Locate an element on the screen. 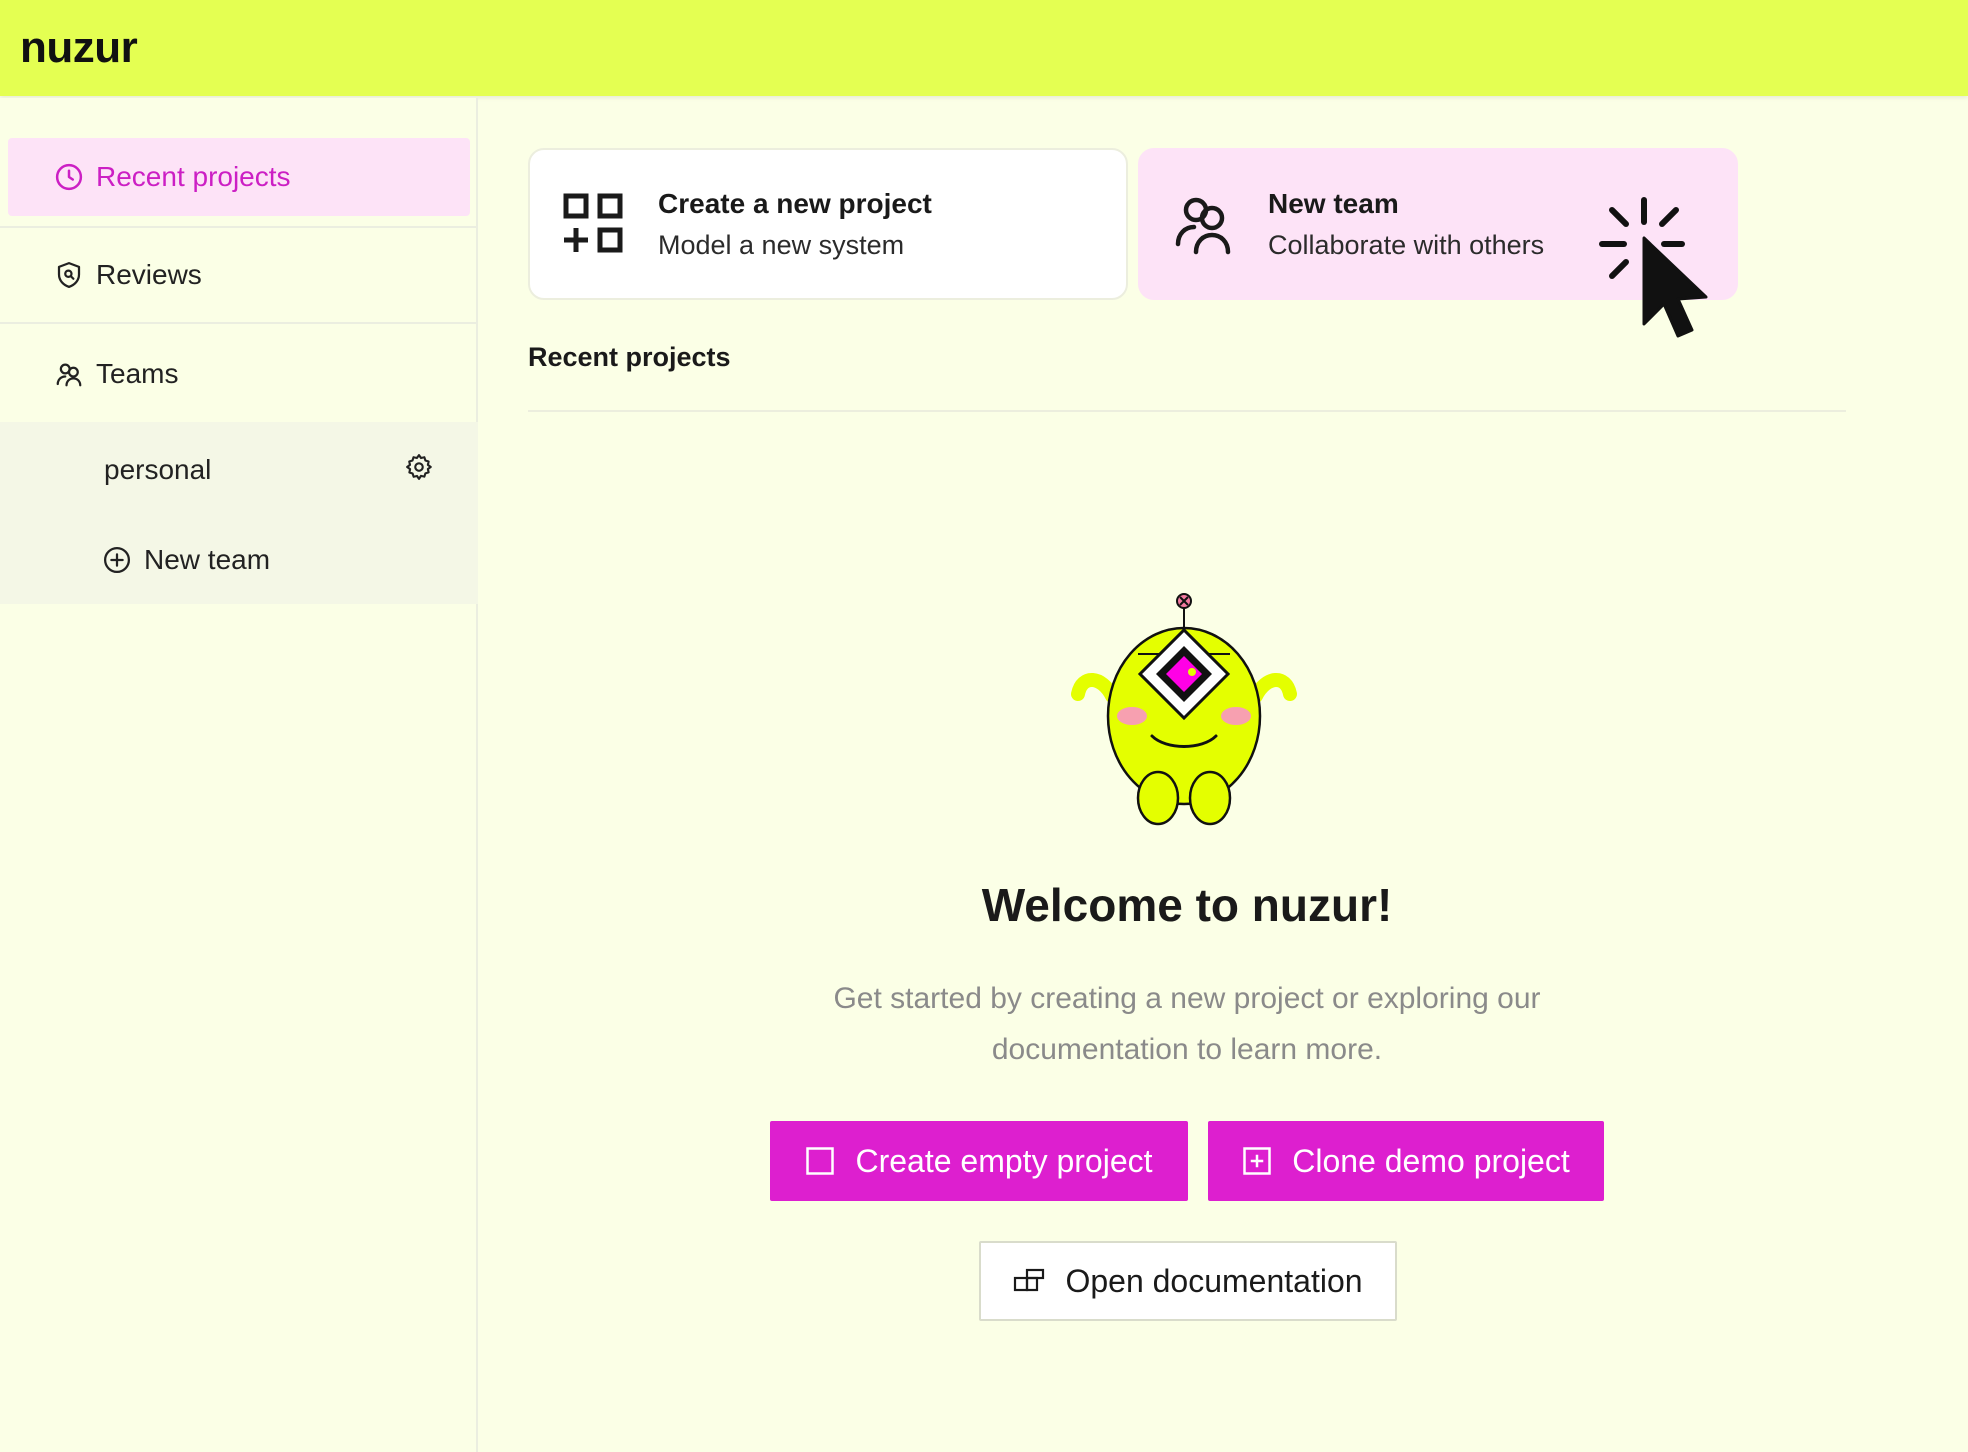 This screenshot has width=1968, height=1452. square-icon is located at coordinates (820, 1161).